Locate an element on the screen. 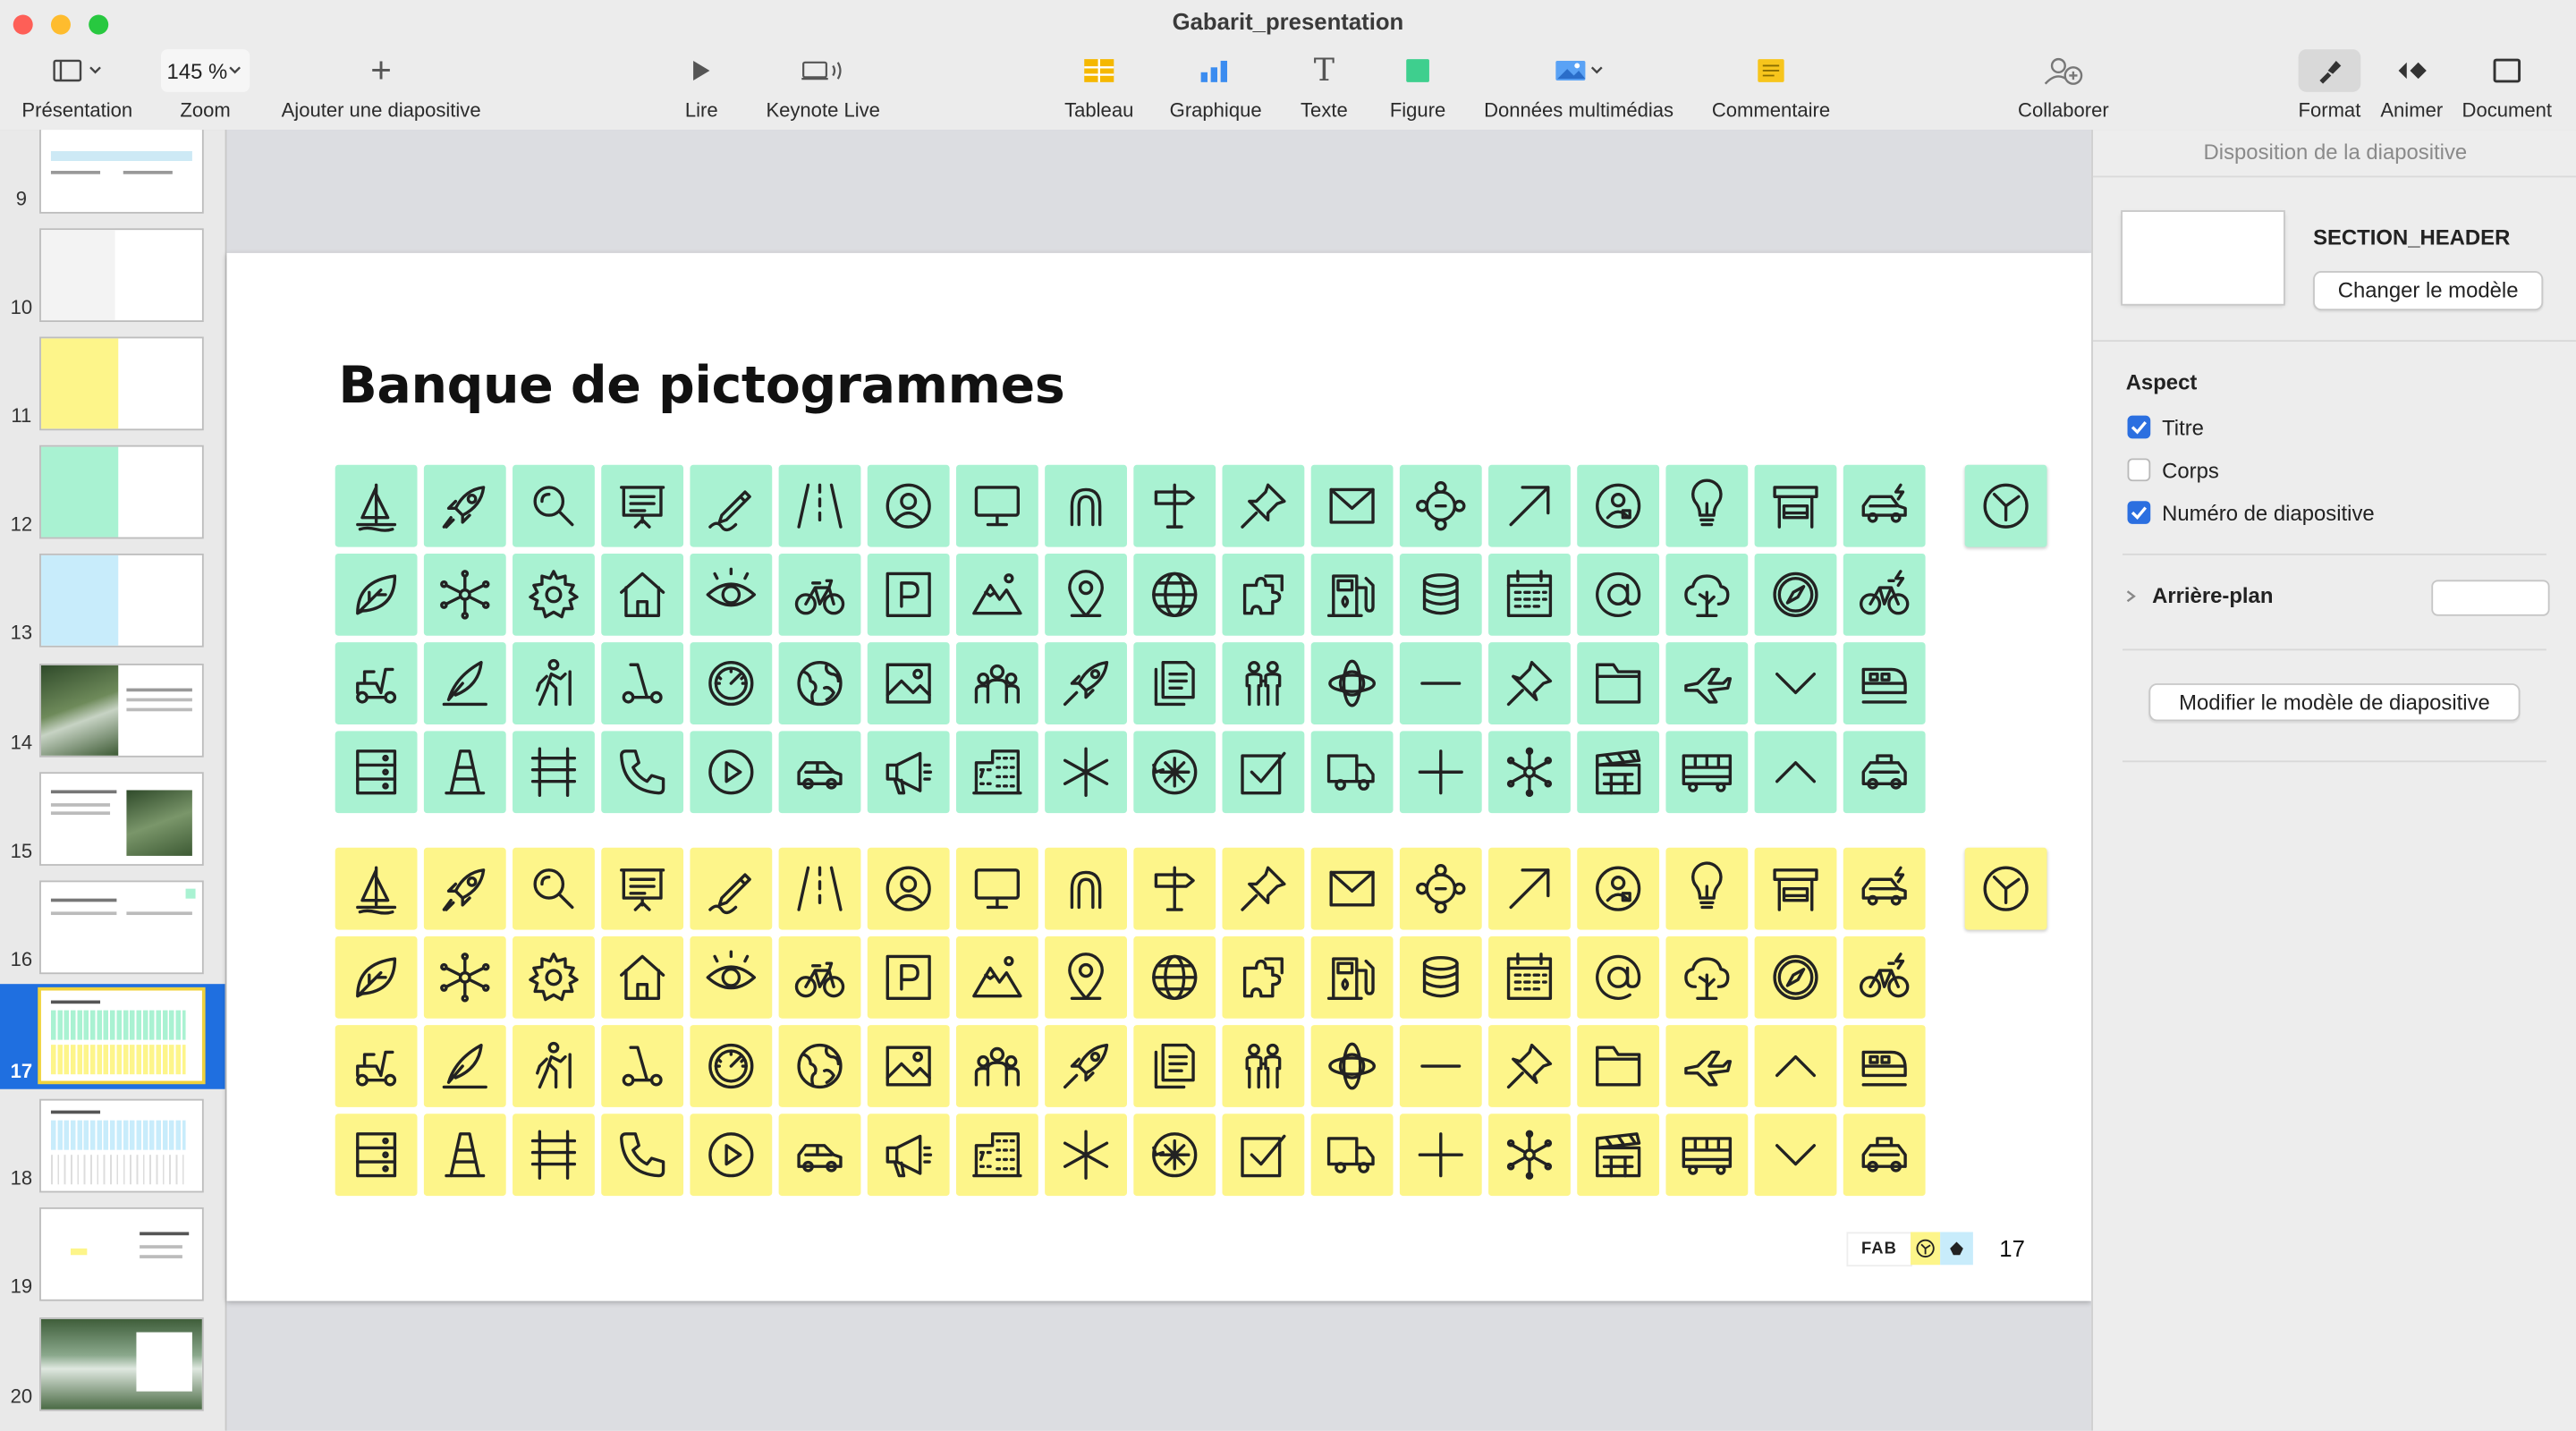  inspector-tab-slide-layout: Disposition de la diapositive is located at coordinates (2334, 154).